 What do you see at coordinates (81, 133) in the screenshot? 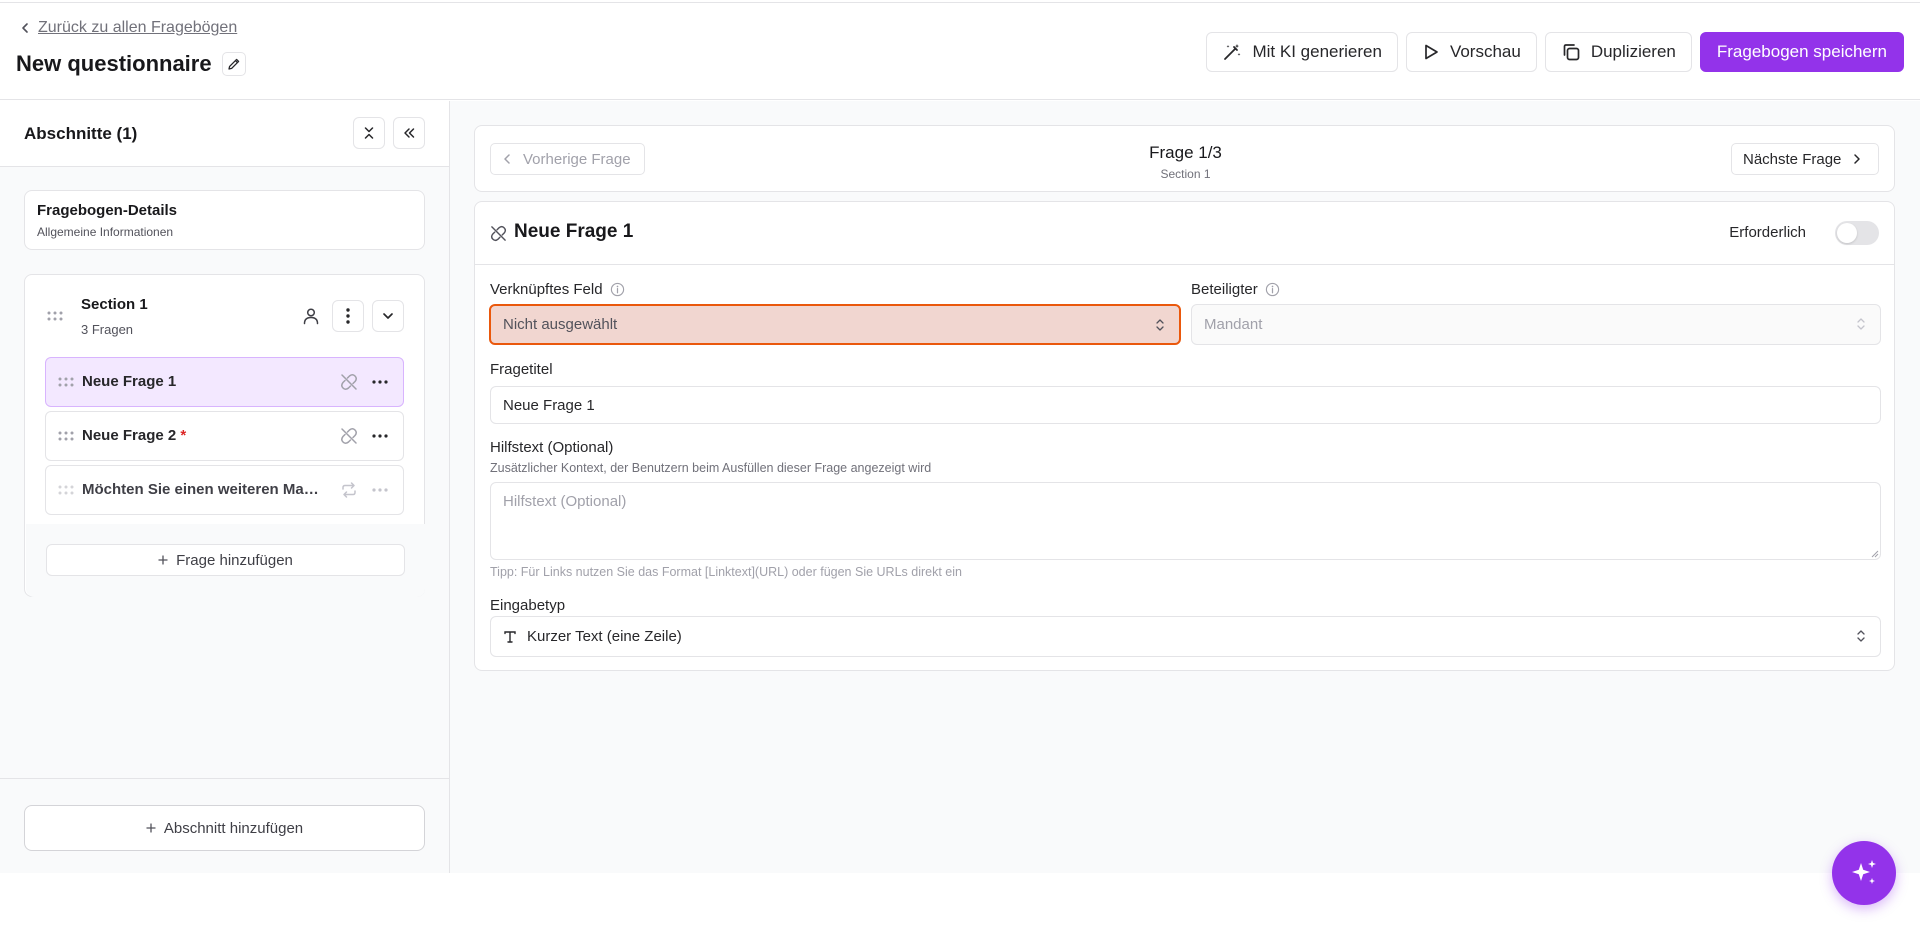
I see `sections-title: Abschnitte (1)` at bounding box center [81, 133].